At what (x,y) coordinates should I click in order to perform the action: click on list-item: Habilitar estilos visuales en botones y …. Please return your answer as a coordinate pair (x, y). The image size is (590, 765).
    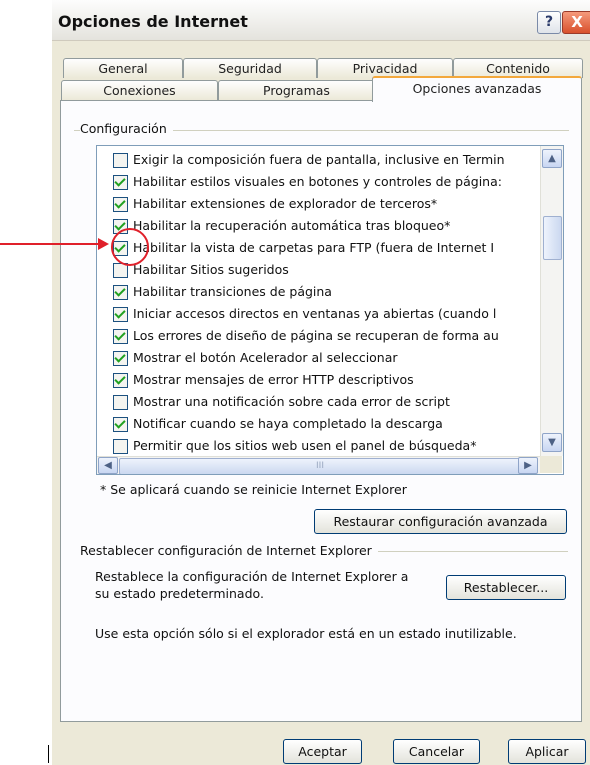
    Looking at the image, I should click on (307, 182).